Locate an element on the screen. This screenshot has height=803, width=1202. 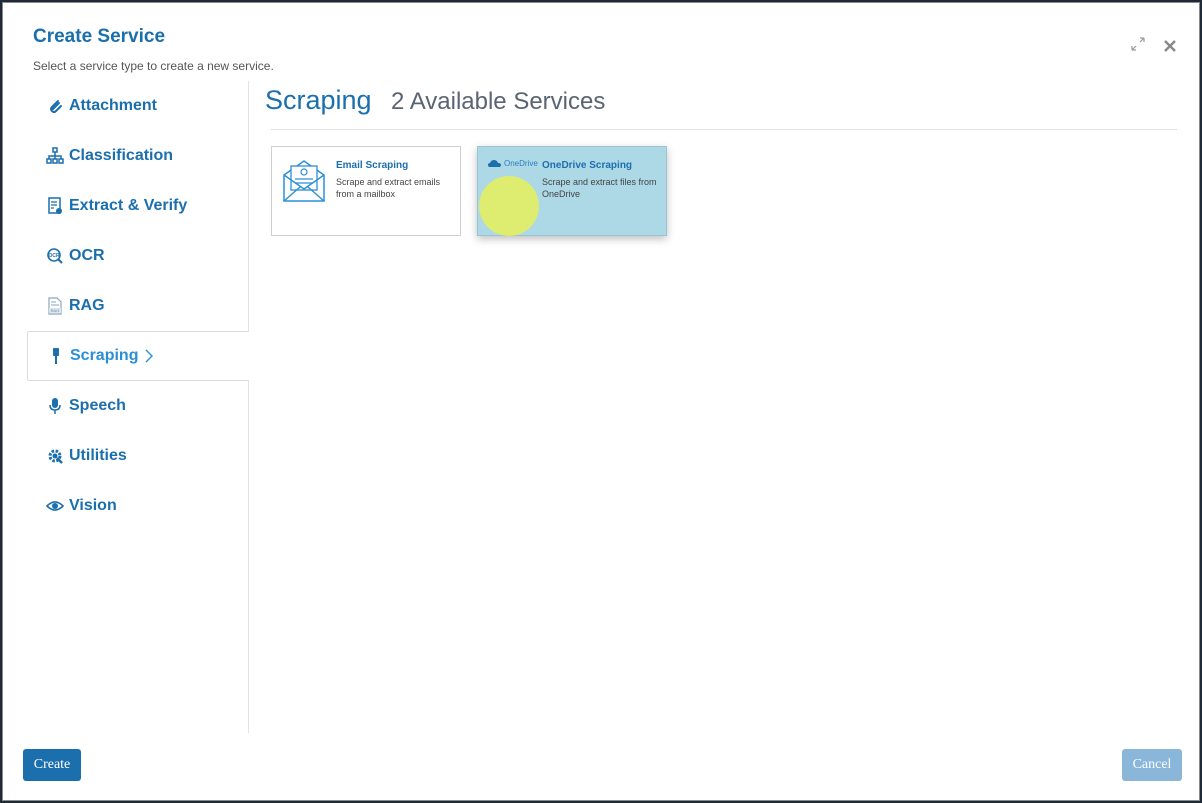
ocr-search-icon: OCR is located at coordinates (55, 256).